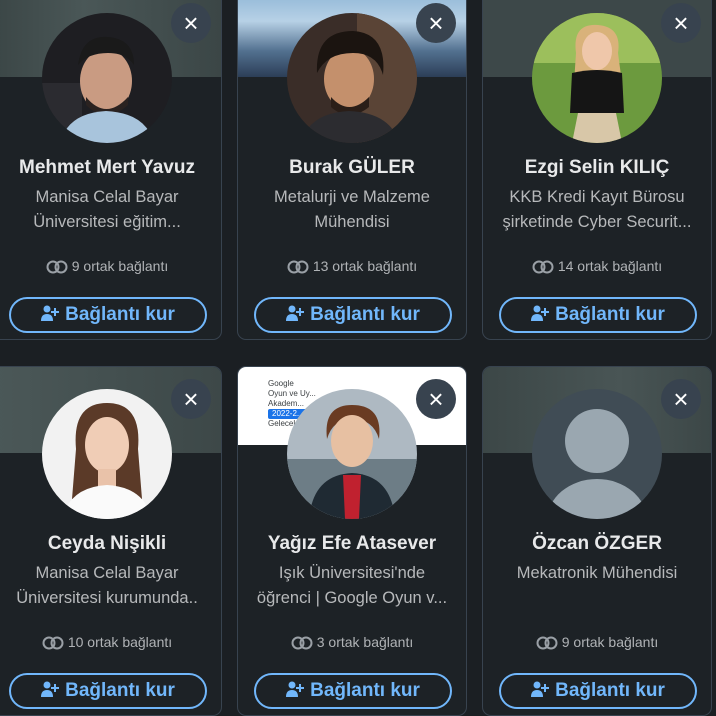 The image size is (716, 716). I want to click on mutual-connections: 13 ortak bağlantı, so click(352, 266).